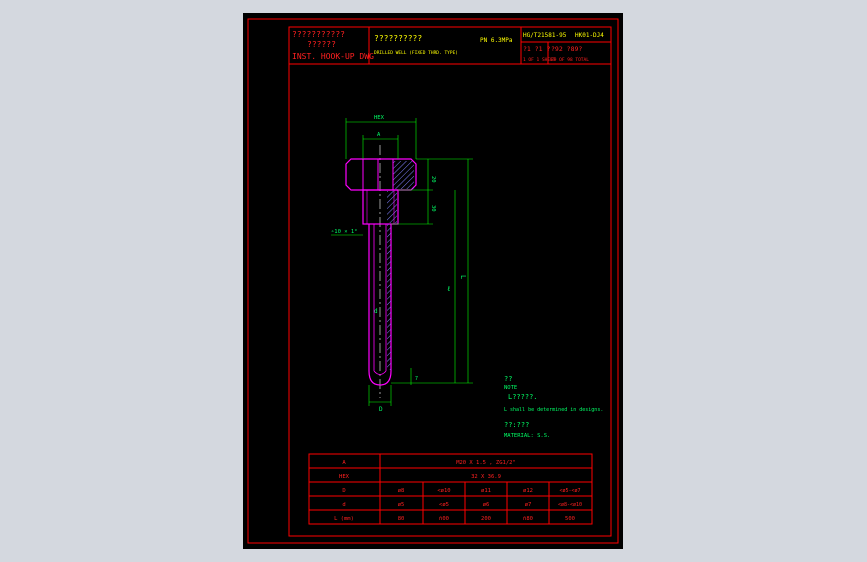  I want to click on table-row-label: HEX, so click(344, 477).